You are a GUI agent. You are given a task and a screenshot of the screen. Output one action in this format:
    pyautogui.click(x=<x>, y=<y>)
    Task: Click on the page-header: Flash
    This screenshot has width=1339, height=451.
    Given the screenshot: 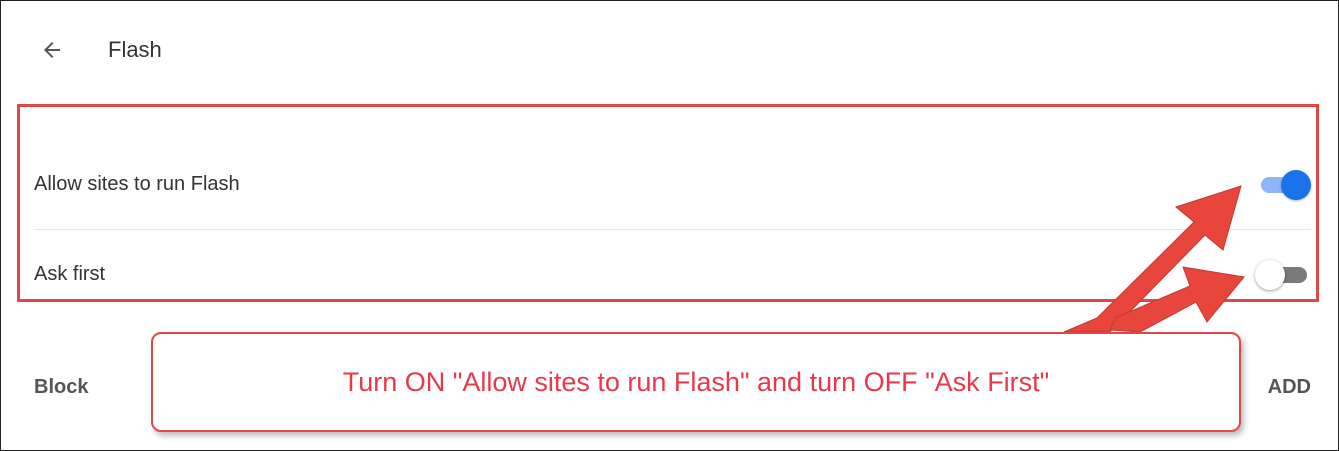 What is the action you would take?
    pyautogui.click(x=98, y=50)
    